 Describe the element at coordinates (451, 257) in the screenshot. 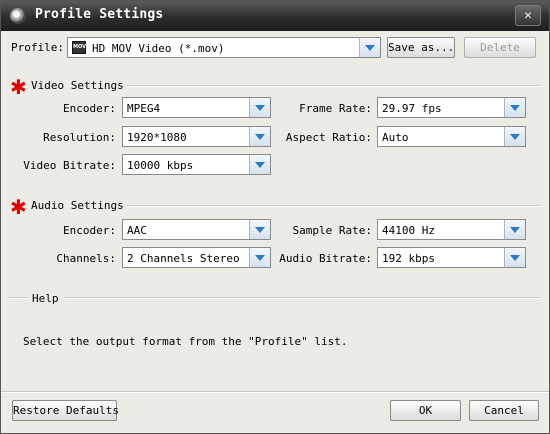

I see `audio-bitrate-select: 192 kbps` at that location.